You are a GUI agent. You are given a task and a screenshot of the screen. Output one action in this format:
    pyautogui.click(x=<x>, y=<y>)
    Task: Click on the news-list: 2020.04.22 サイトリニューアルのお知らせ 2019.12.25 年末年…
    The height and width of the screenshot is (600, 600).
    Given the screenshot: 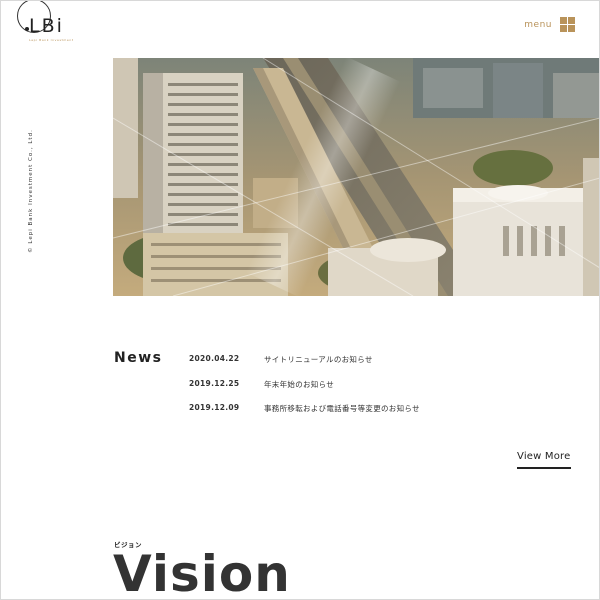 What is the action you would take?
    pyautogui.click(x=304, y=391)
    